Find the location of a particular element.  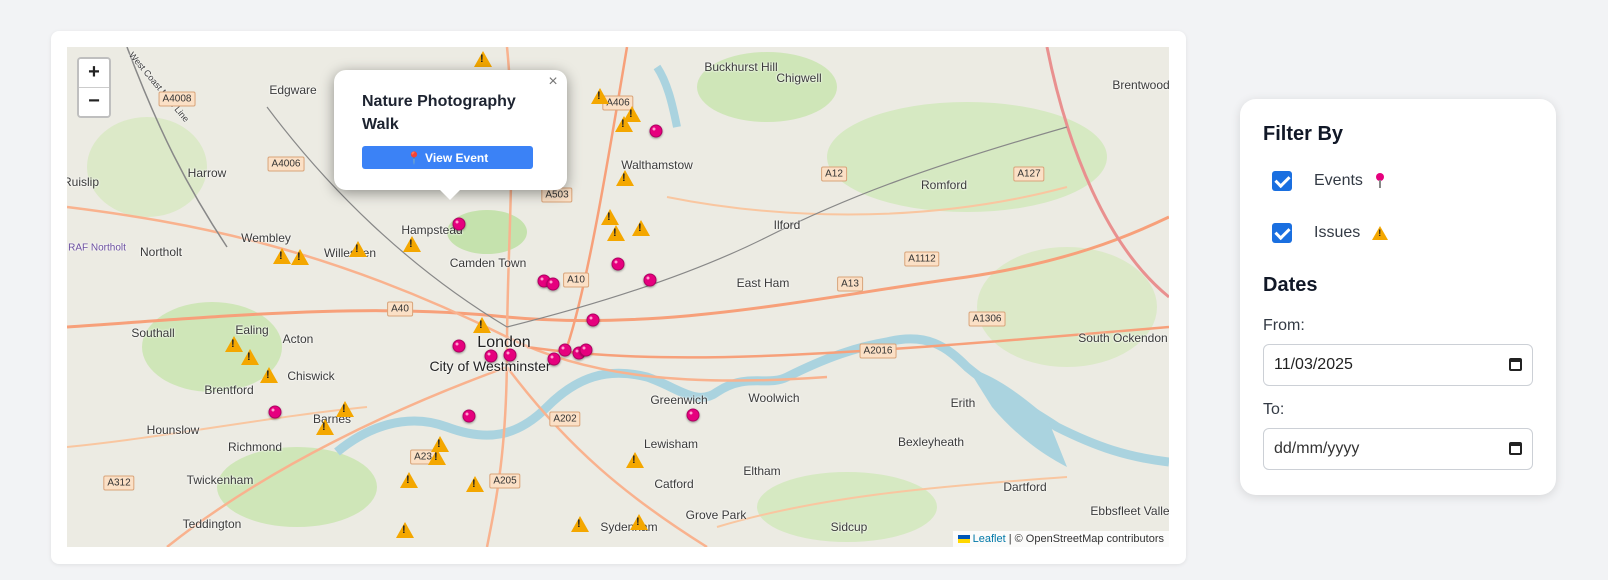

place-label: Richmond is located at coordinates (255, 447).